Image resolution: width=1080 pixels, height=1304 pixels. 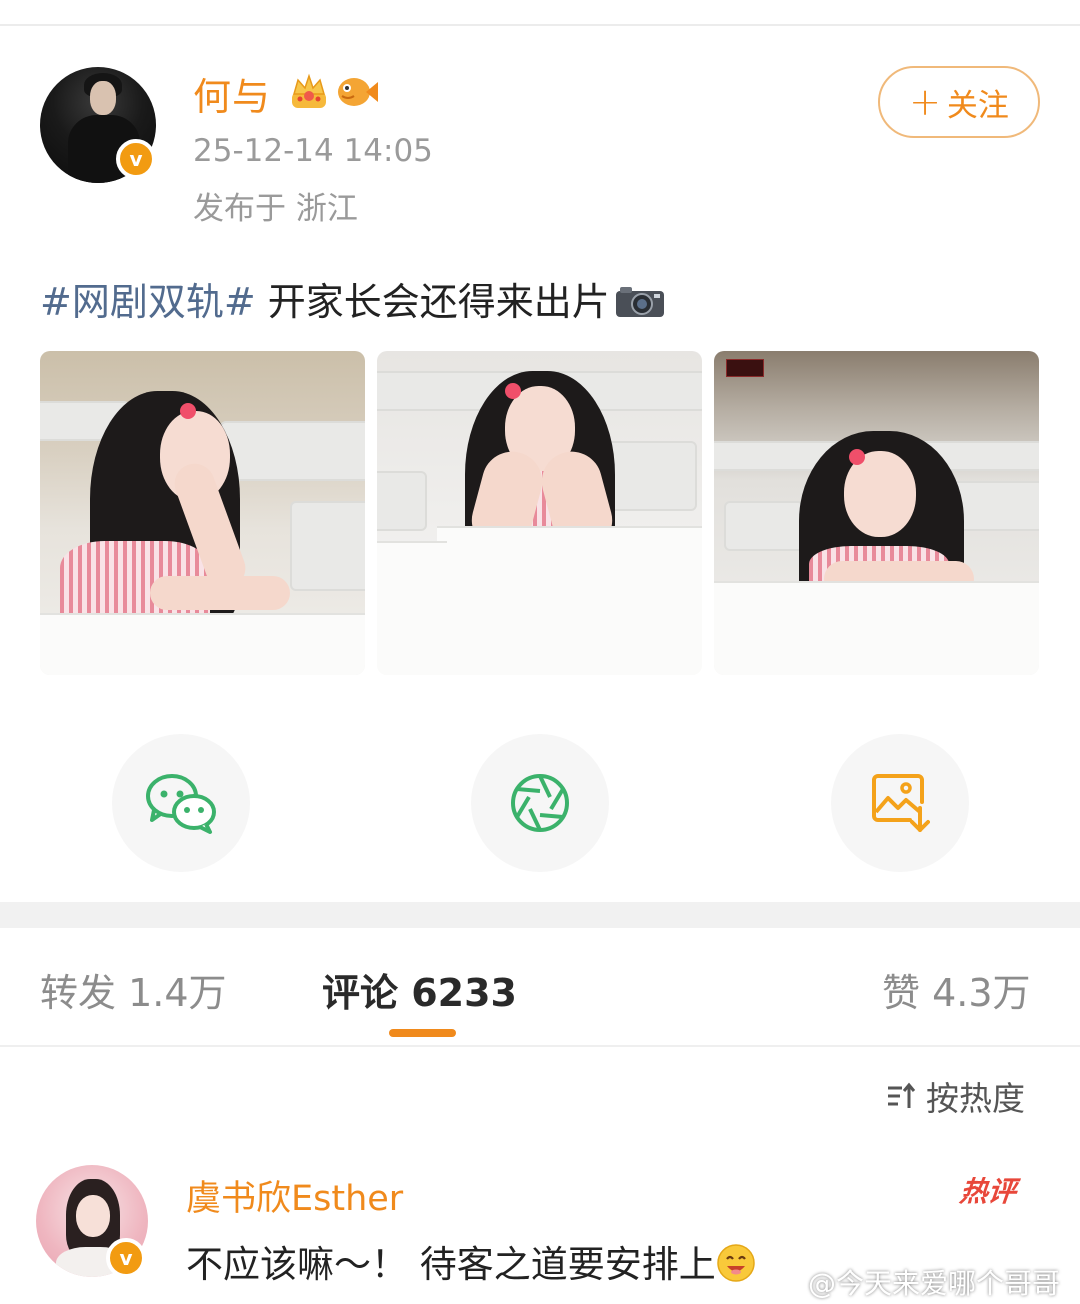 I want to click on commenter-verified-badge-icon: v, so click(x=126, y=1258).